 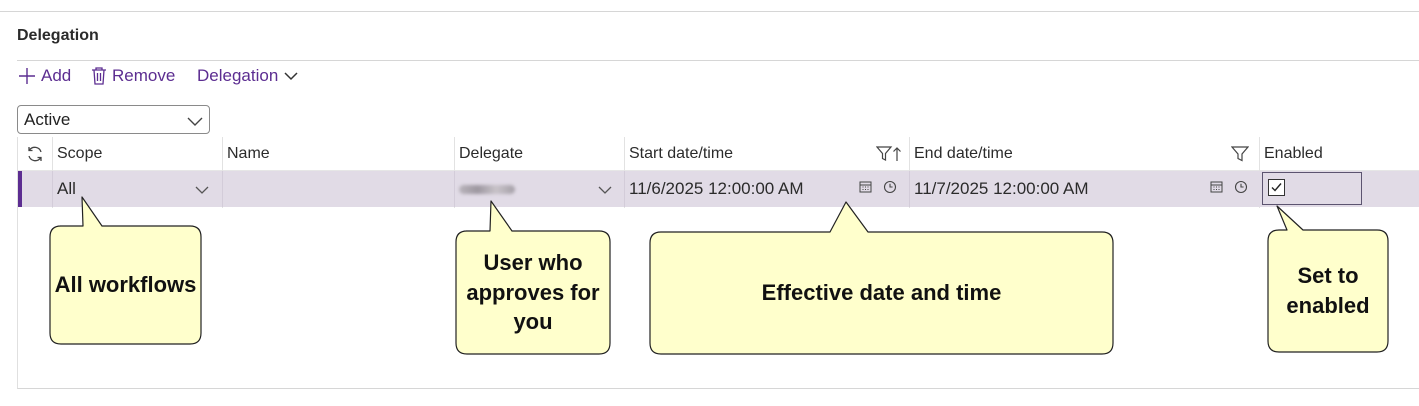 I want to click on callout-delegate: User who approves for you, so click(x=533, y=292).